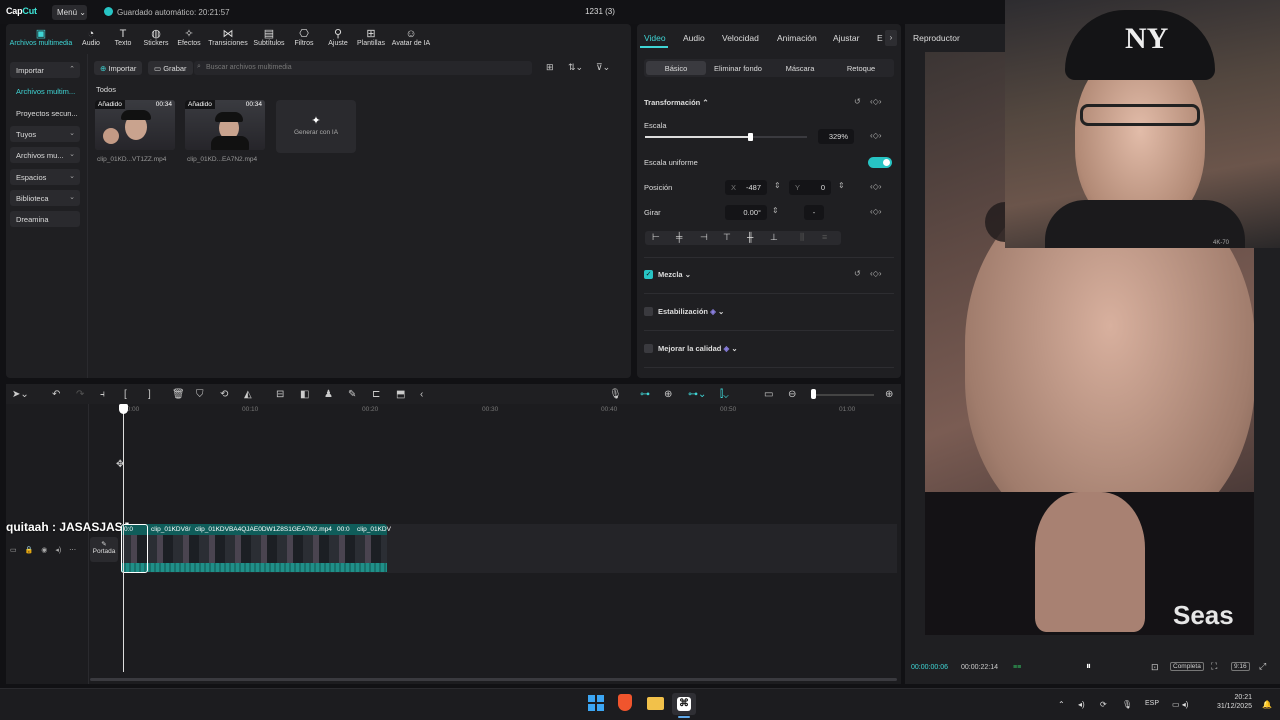 The width and height of the screenshot is (1280, 720). Describe the element at coordinates (648, 311) in the screenshot. I see `stabilize-checkbox` at that location.